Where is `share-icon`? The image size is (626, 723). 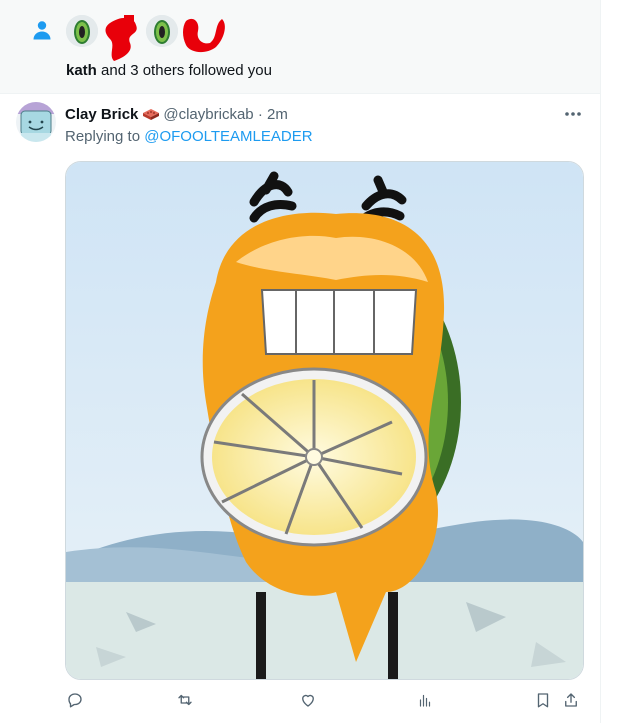 share-icon is located at coordinates (571, 700).